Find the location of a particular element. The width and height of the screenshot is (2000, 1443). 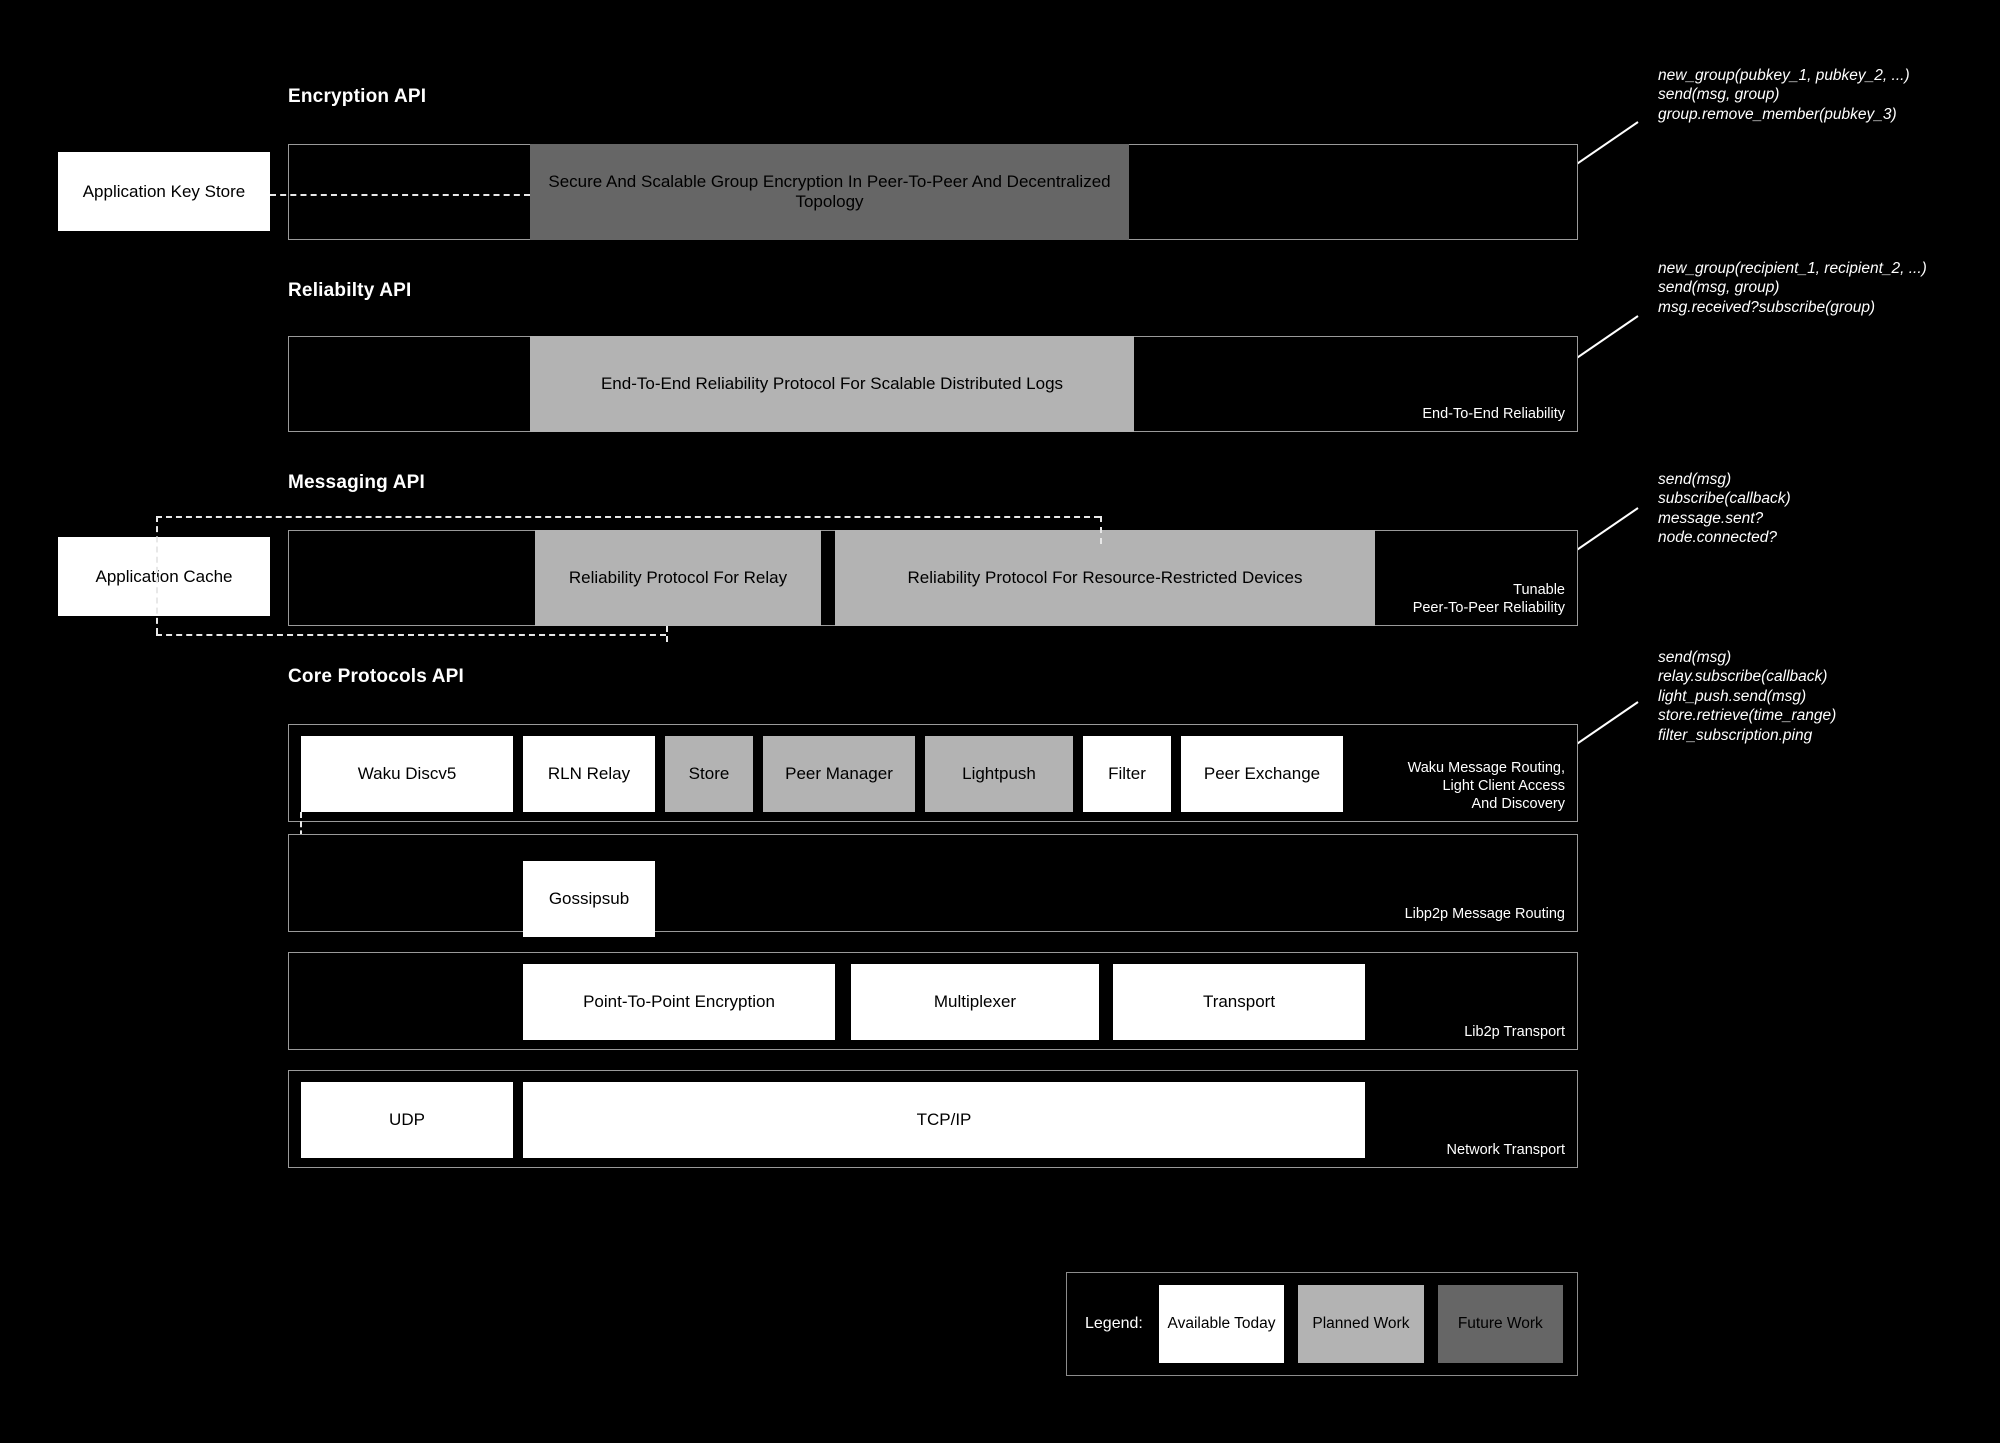

connector-cache-bottom-stub is located at coordinates (667, 634).